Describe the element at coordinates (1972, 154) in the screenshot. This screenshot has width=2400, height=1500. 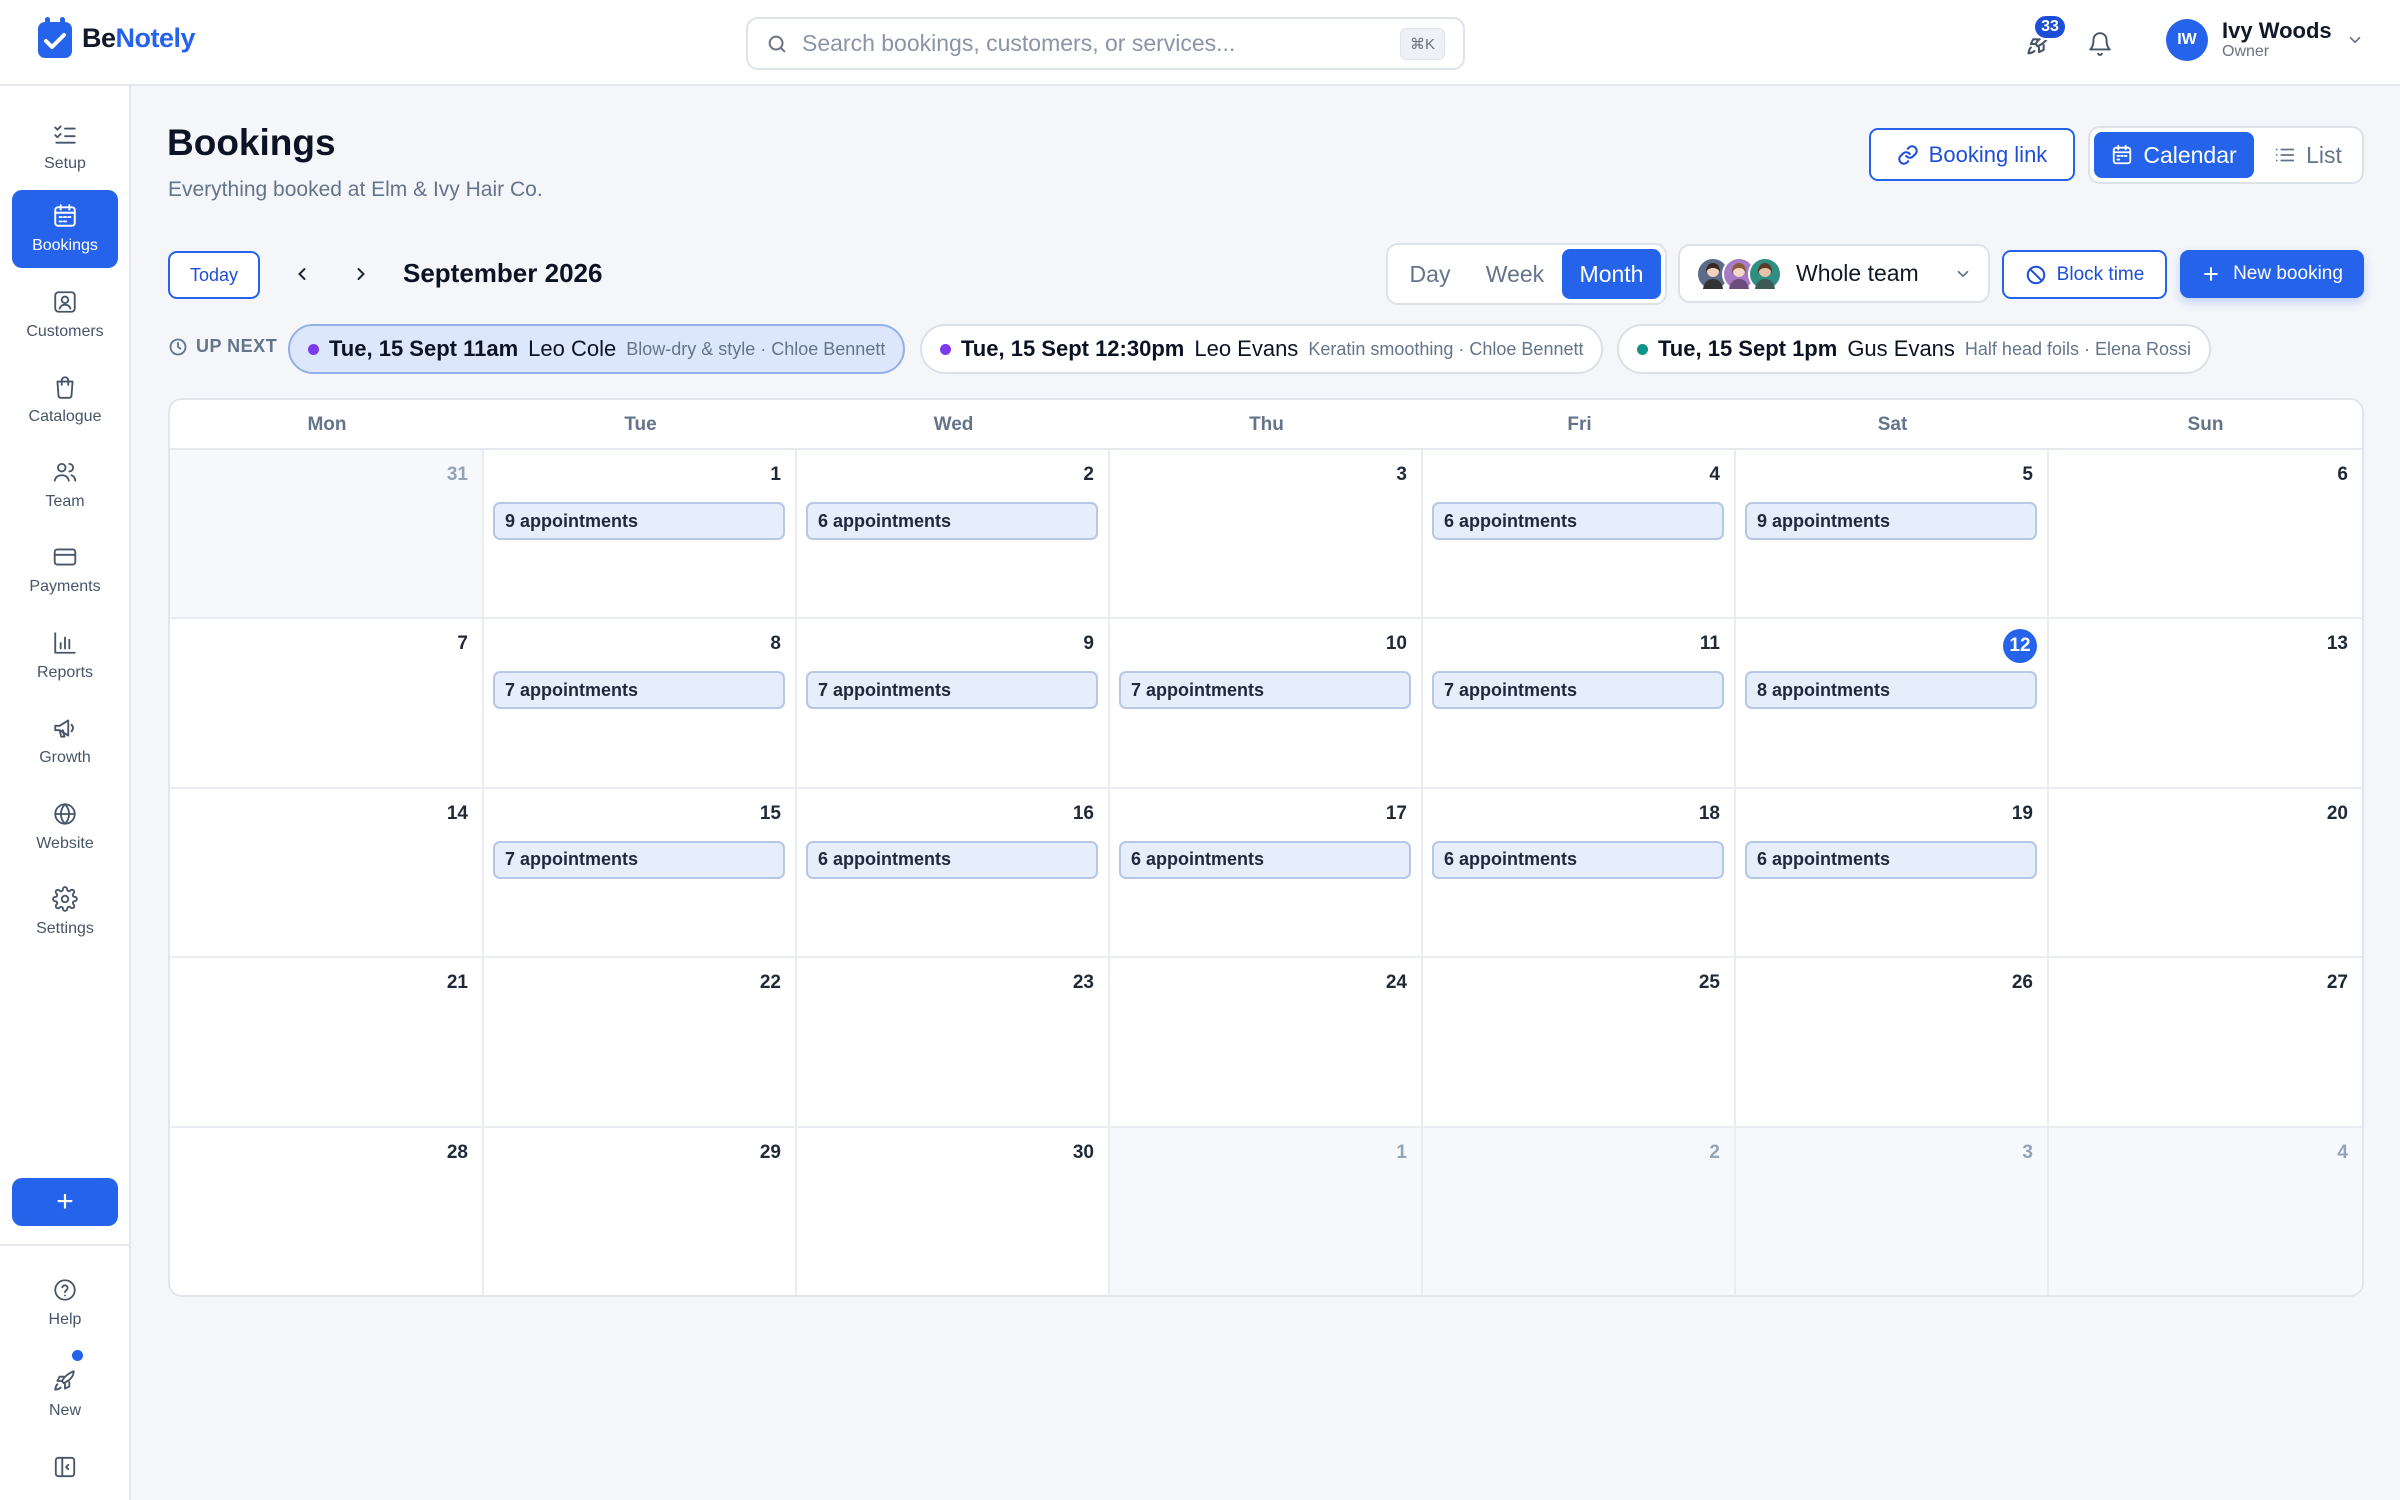
I see `booking-link-button: Booking link` at that location.